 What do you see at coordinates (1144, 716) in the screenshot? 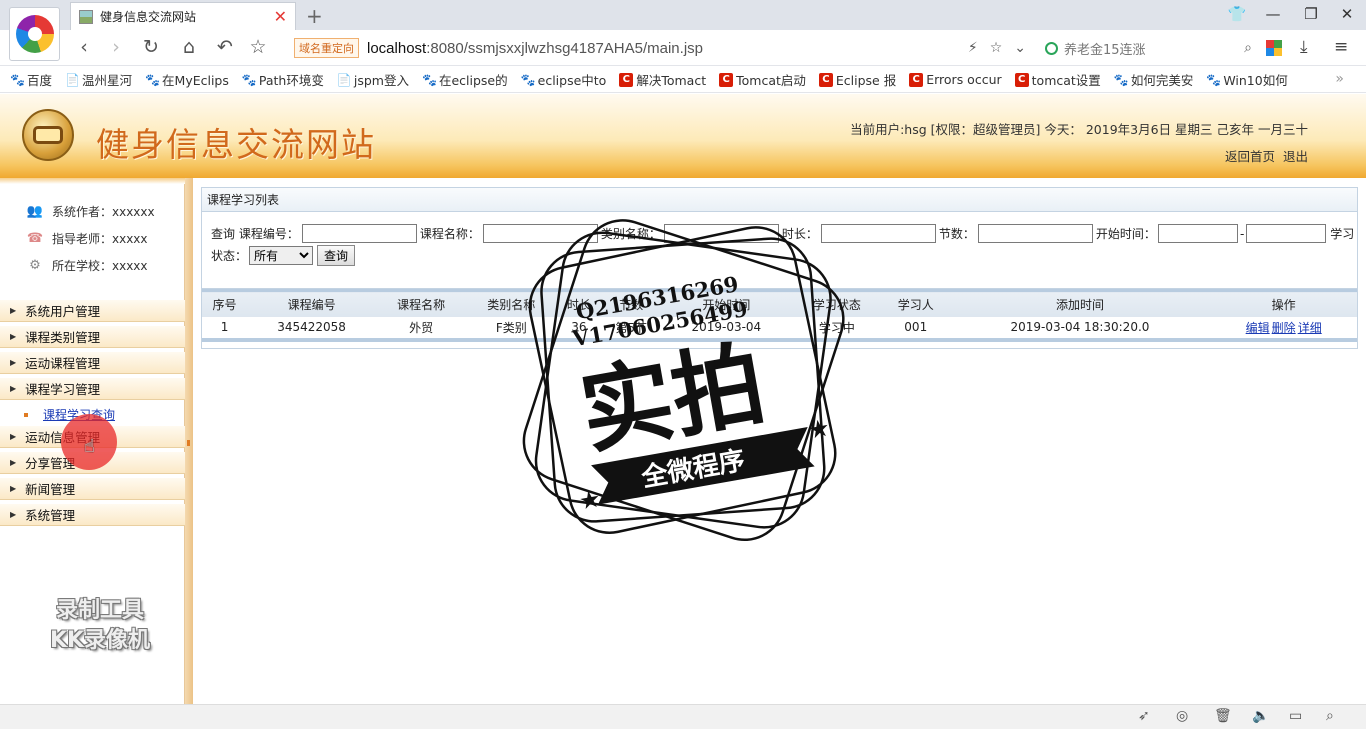
I see `rocket-icon: ➶` at bounding box center [1144, 716].